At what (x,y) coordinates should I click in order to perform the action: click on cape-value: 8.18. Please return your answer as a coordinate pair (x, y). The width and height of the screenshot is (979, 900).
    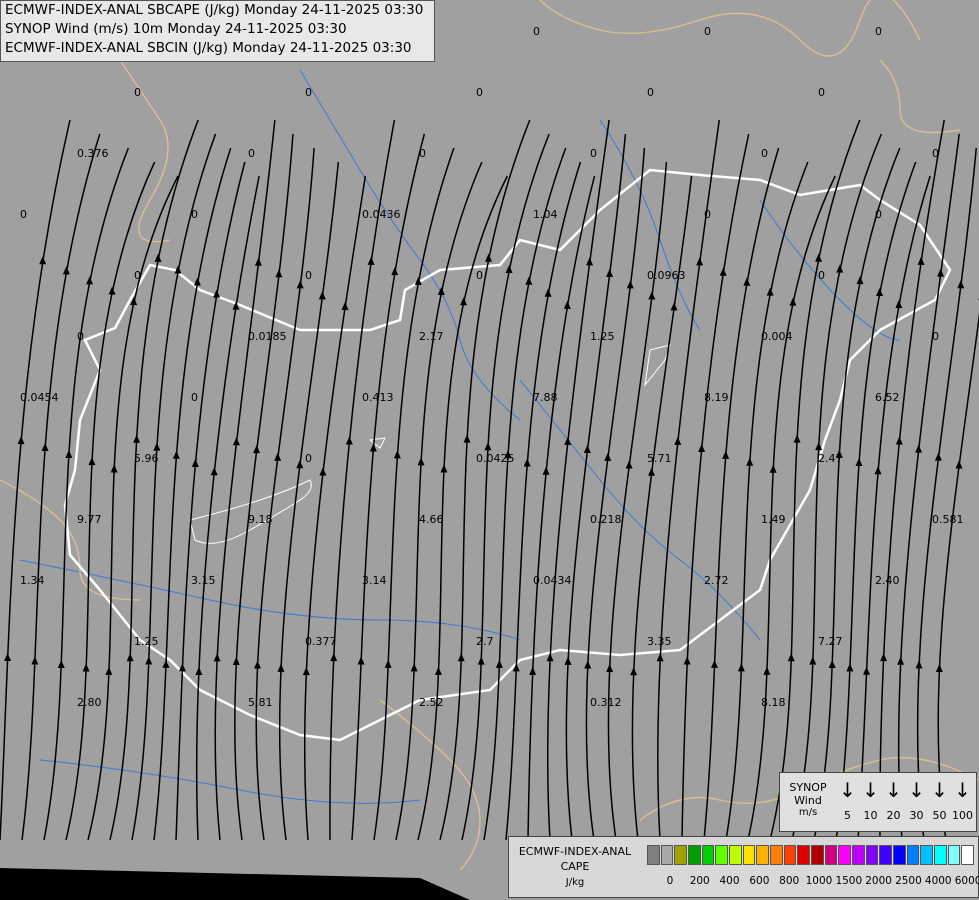
    Looking at the image, I should click on (773, 702).